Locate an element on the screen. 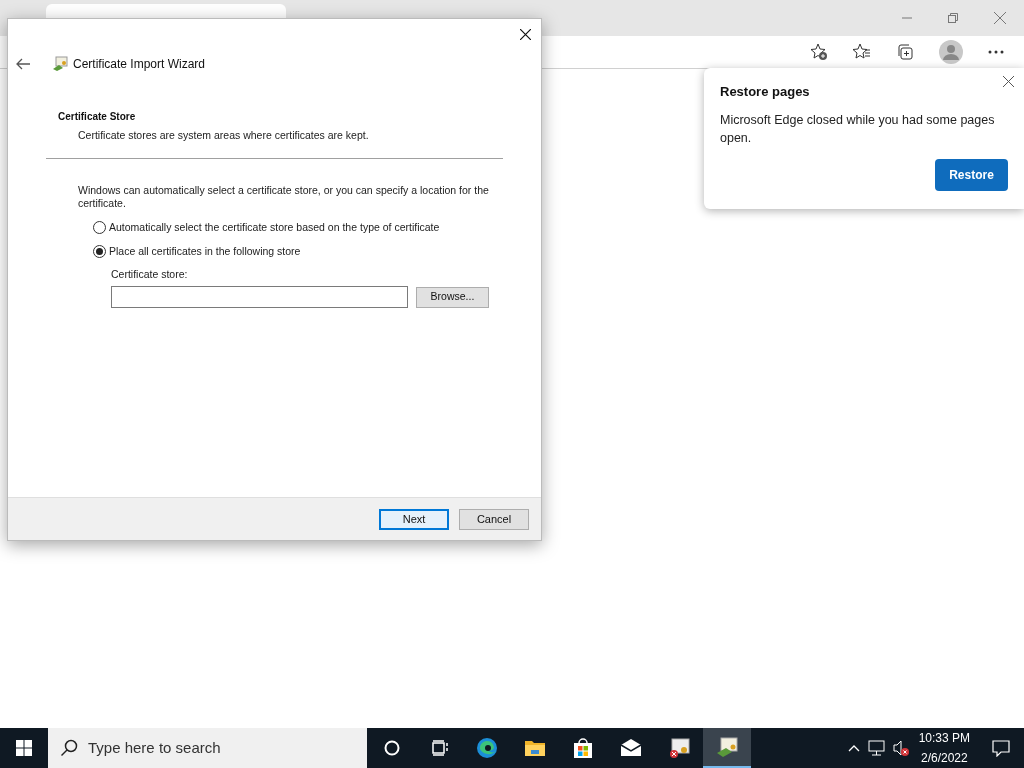 The width and height of the screenshot is (1024, 768). star-plus-icon is located at coordinates (819, 52).